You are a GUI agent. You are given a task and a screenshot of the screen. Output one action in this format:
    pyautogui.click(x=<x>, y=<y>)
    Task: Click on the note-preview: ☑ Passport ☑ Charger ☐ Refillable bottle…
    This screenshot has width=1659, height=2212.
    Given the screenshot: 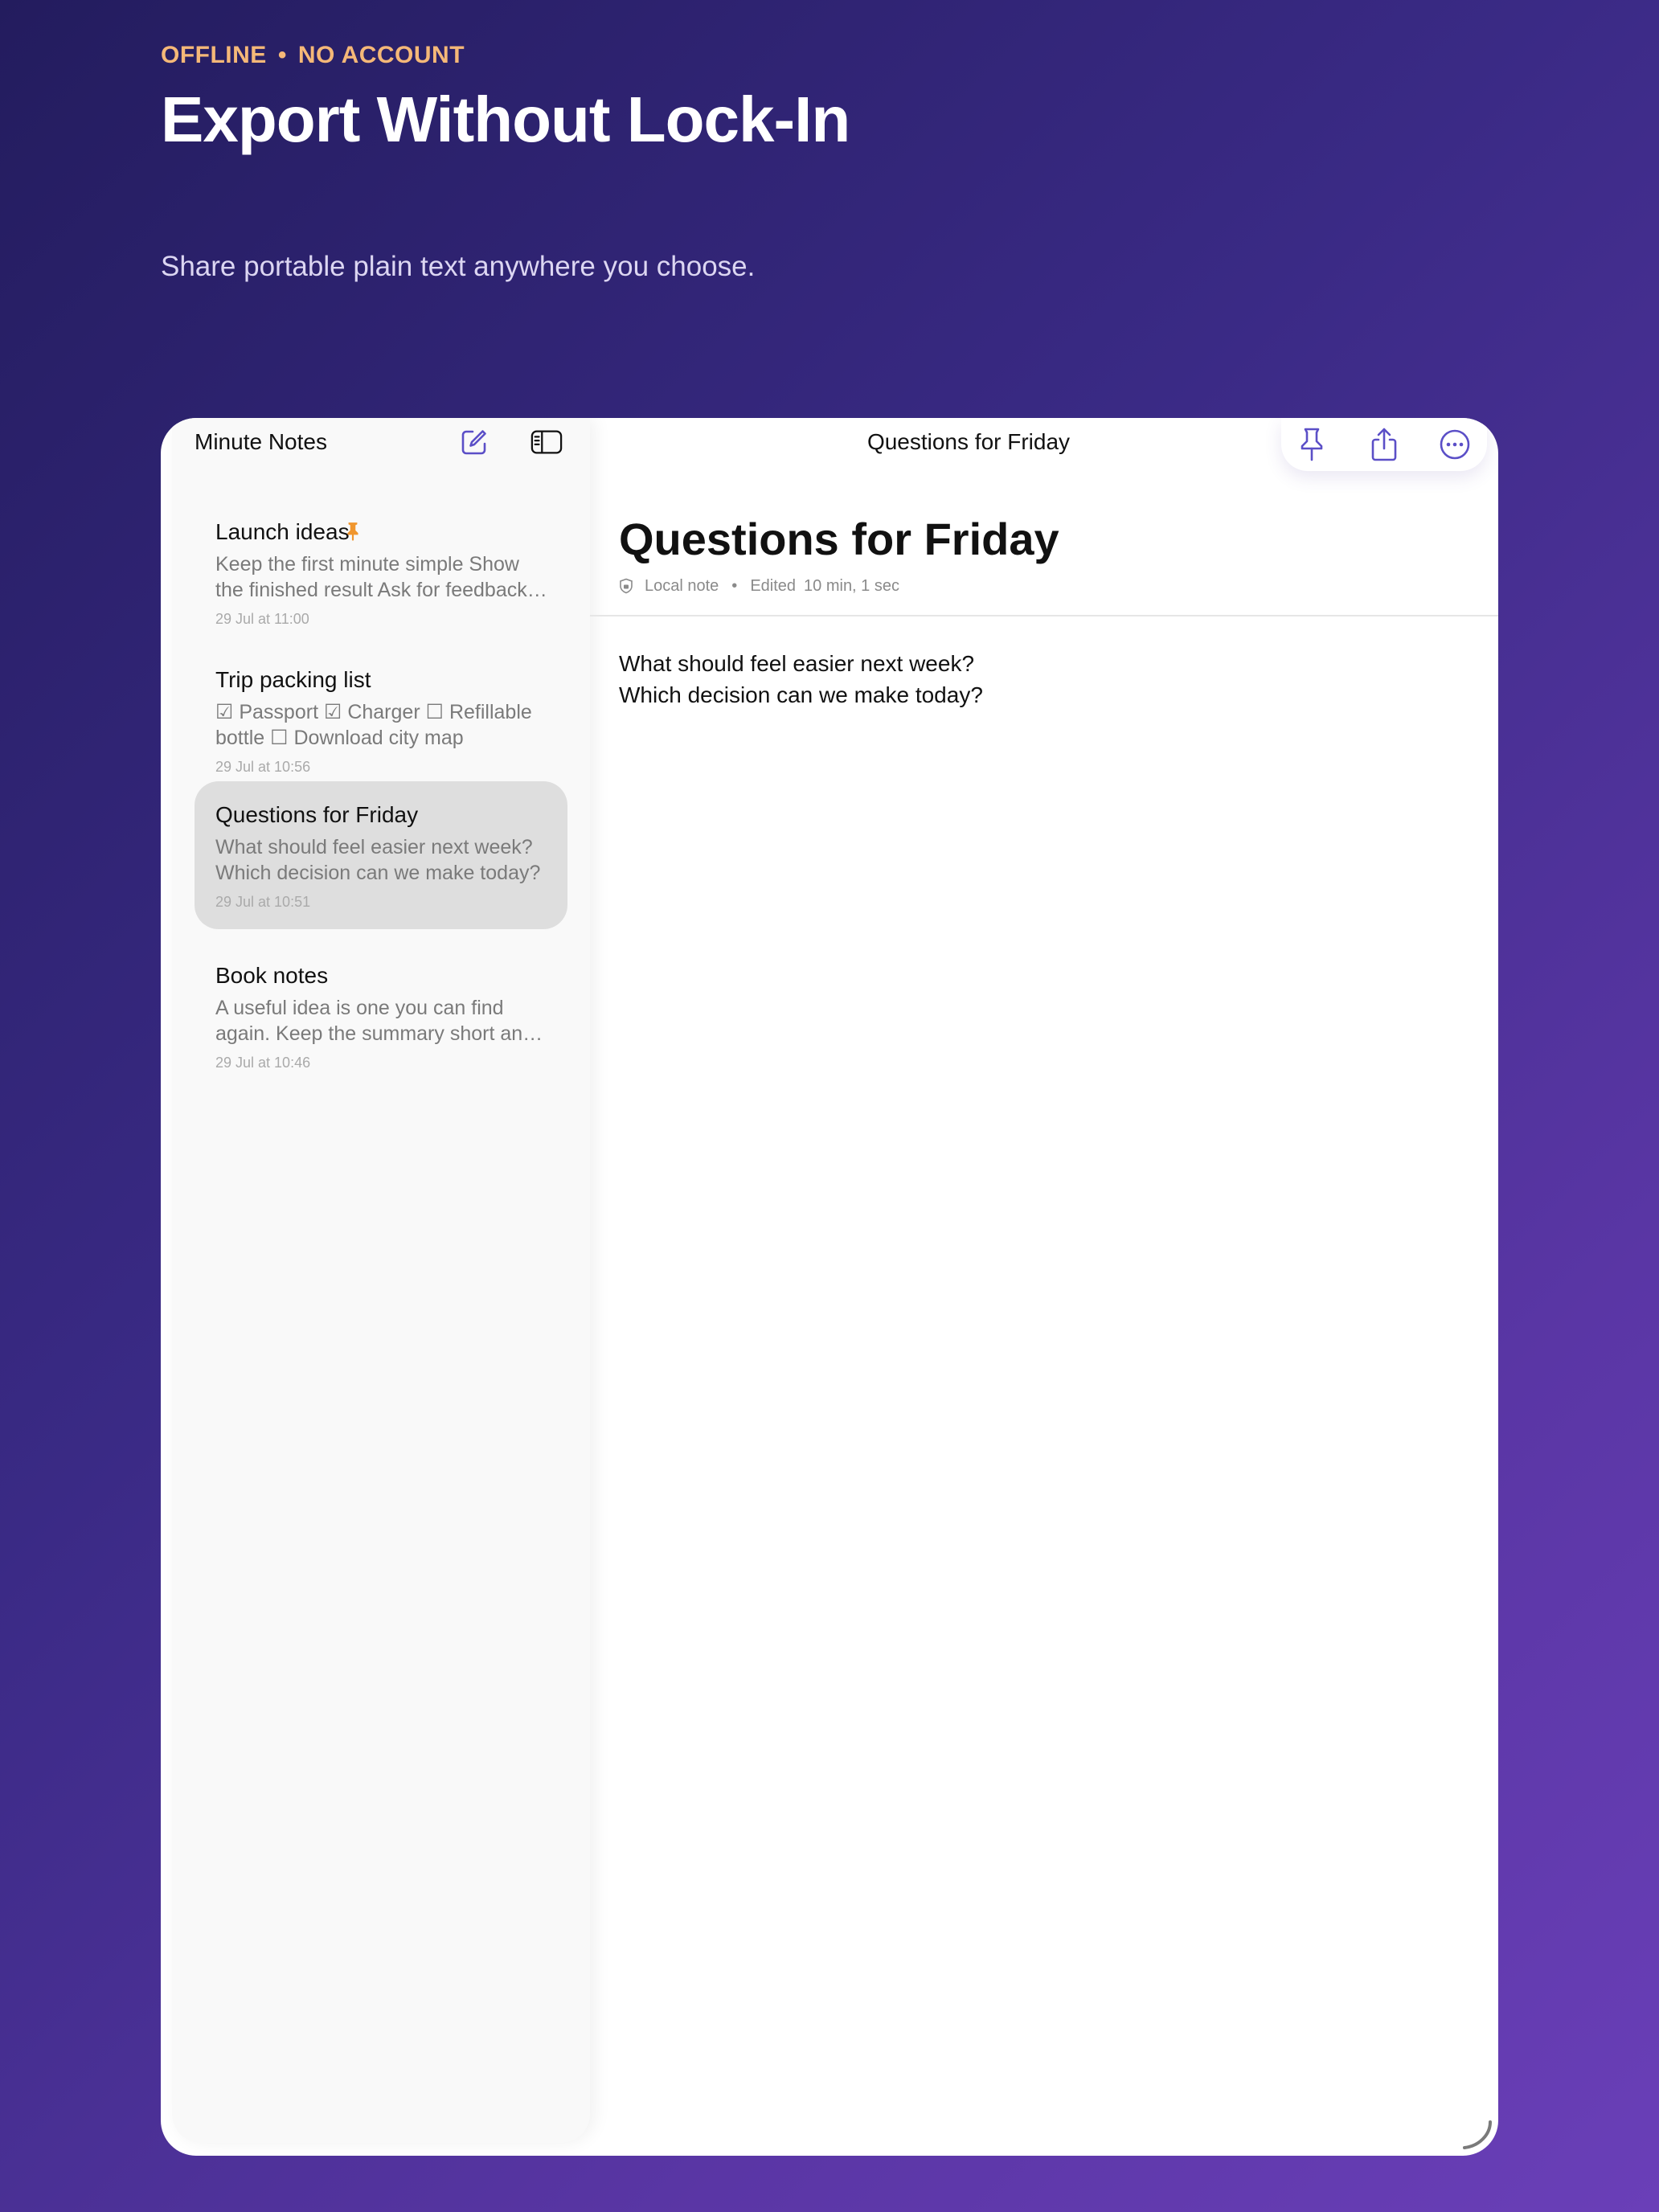 What is the action you would take?
    pyautogui.click(x=373, y=725)
    